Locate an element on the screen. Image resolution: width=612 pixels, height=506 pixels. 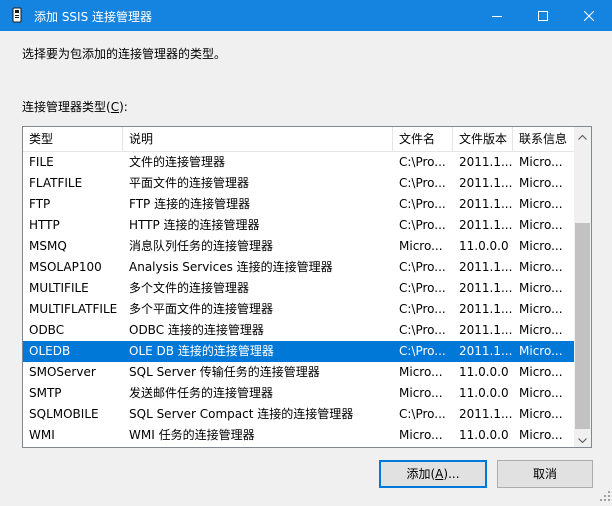
scroll-down-button is located at coordinates (582, 438).